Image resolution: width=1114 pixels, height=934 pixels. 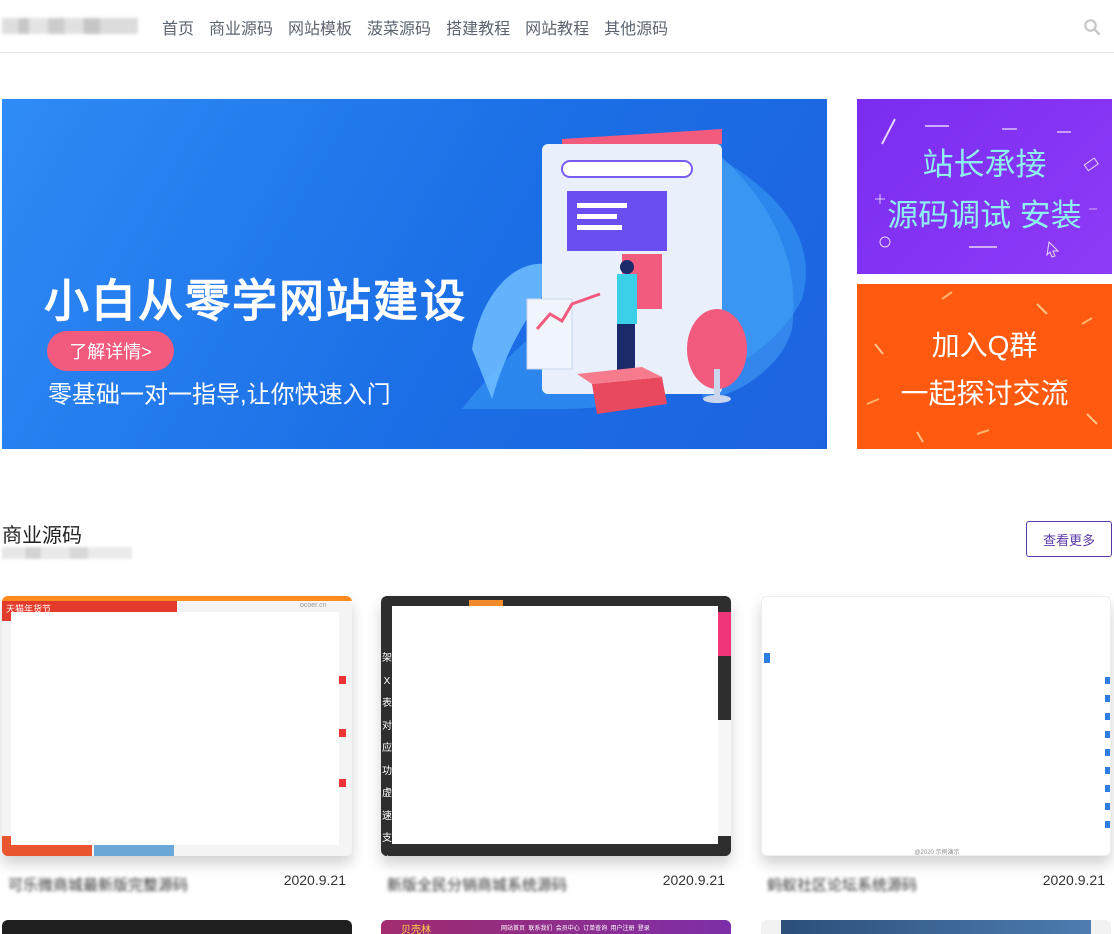 What do you see at coordinates (70, 26) in the screenshot?
I see `site-logo` at bounding box center [70, 26].